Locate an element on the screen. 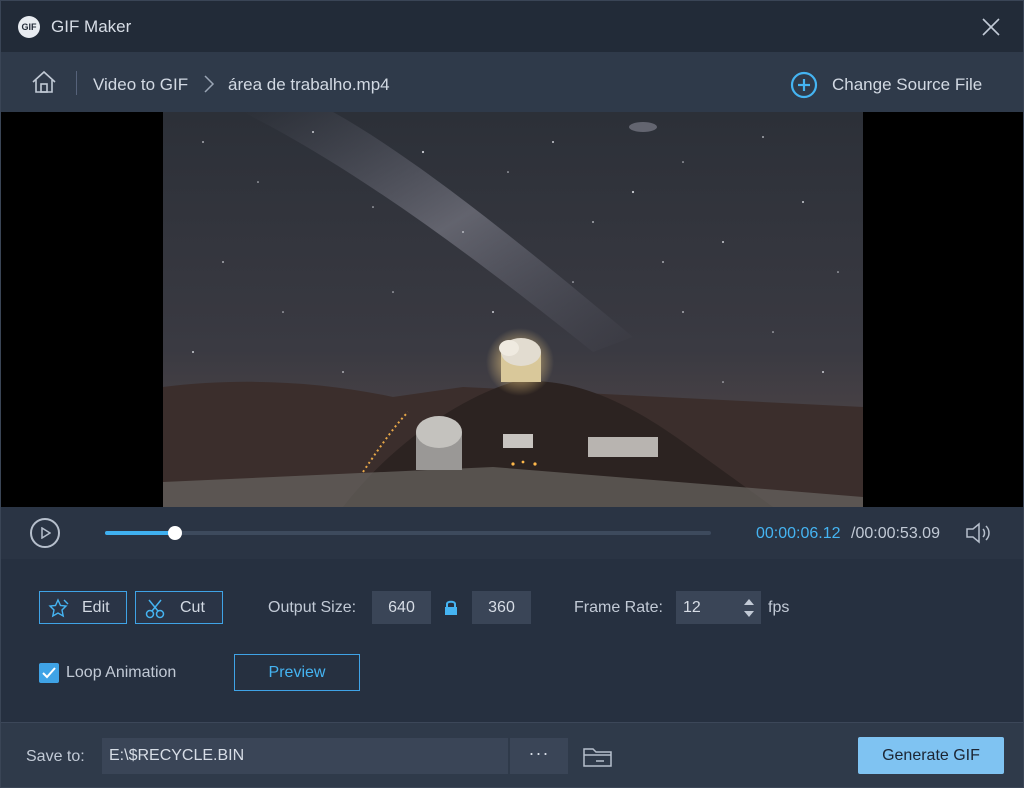 This screenshot has height=788, width=1024. progress-track is located at coordinates (408, 533).